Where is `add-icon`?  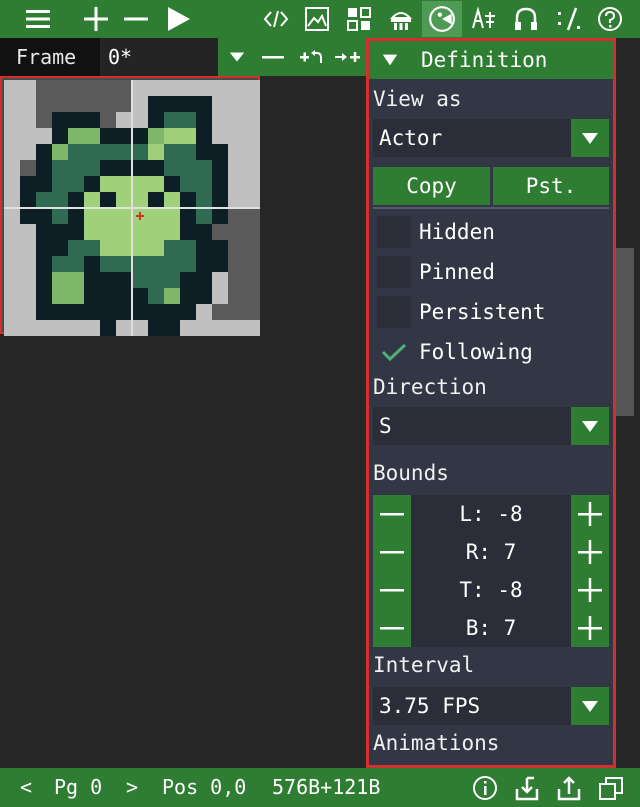 add-icon is located at coordinates (96, 19).